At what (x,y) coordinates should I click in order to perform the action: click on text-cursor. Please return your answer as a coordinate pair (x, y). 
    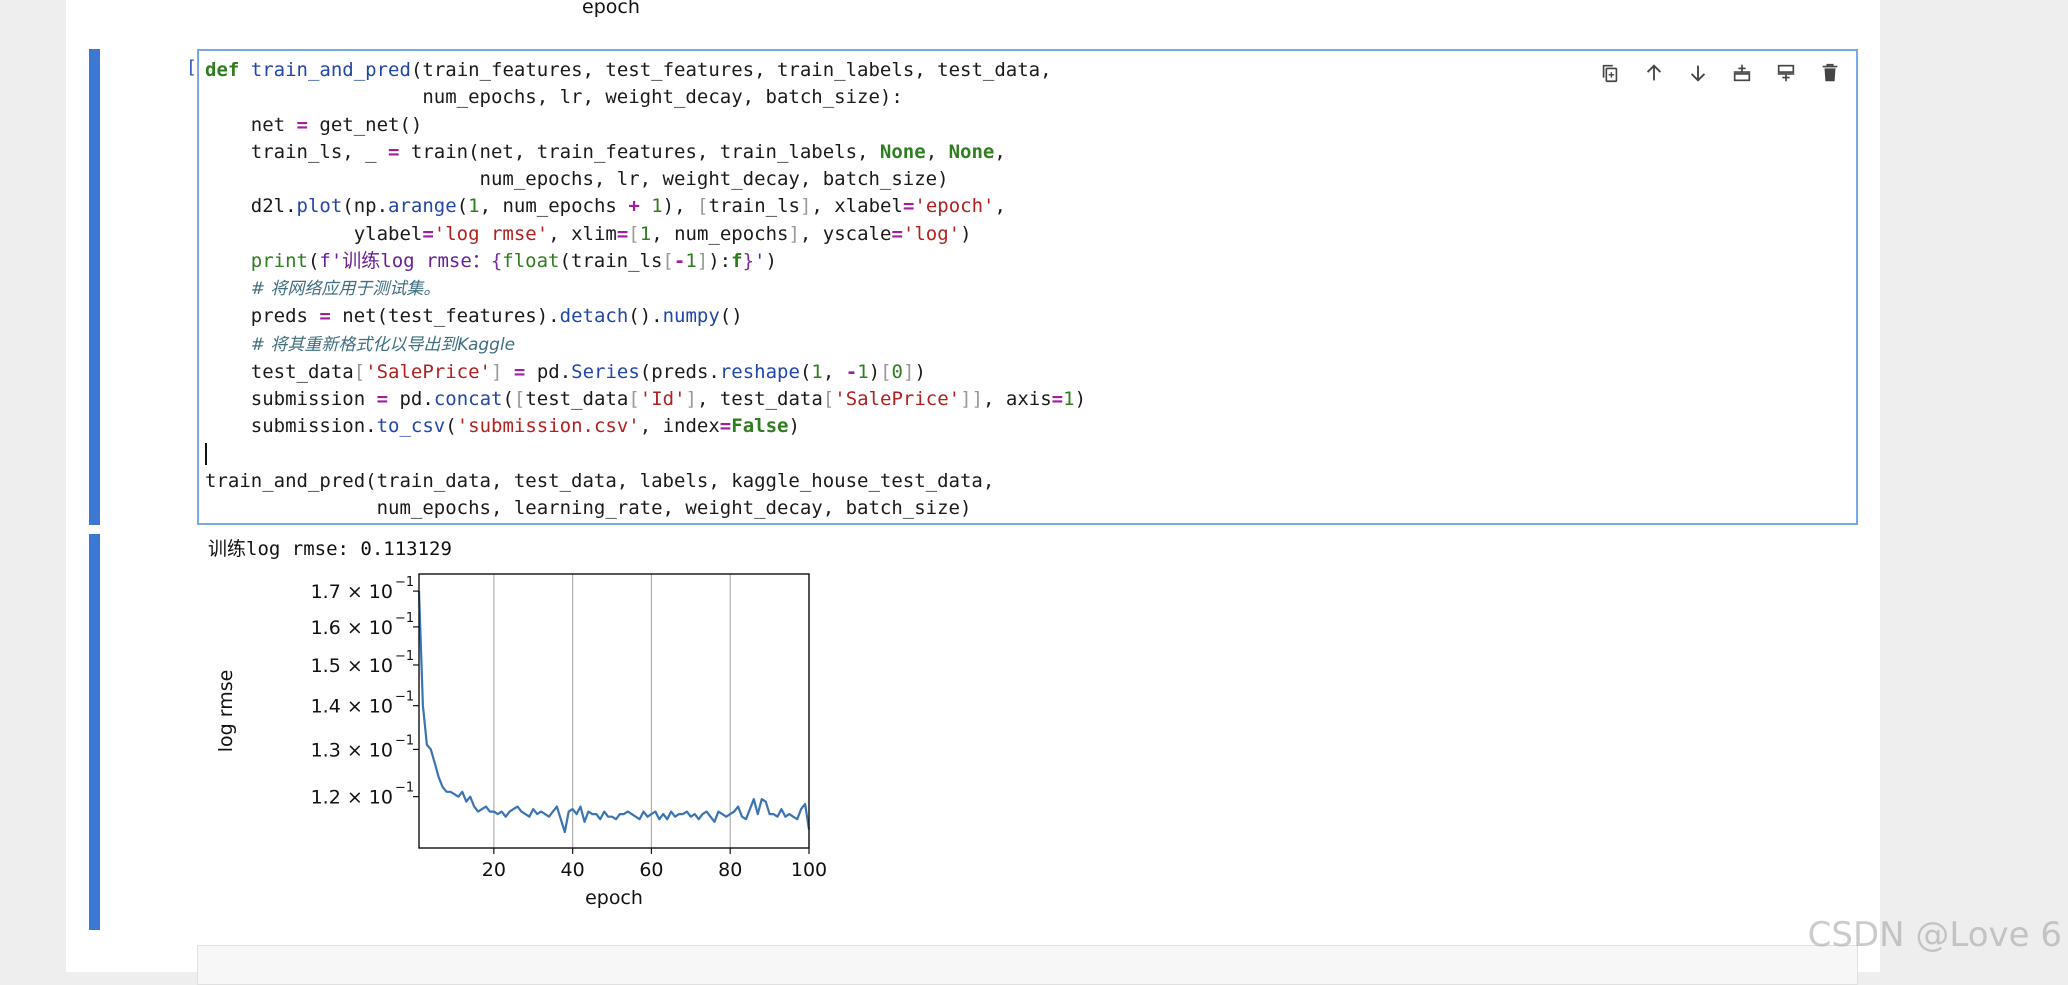
    Looking at the image, I should click on (206, 454).